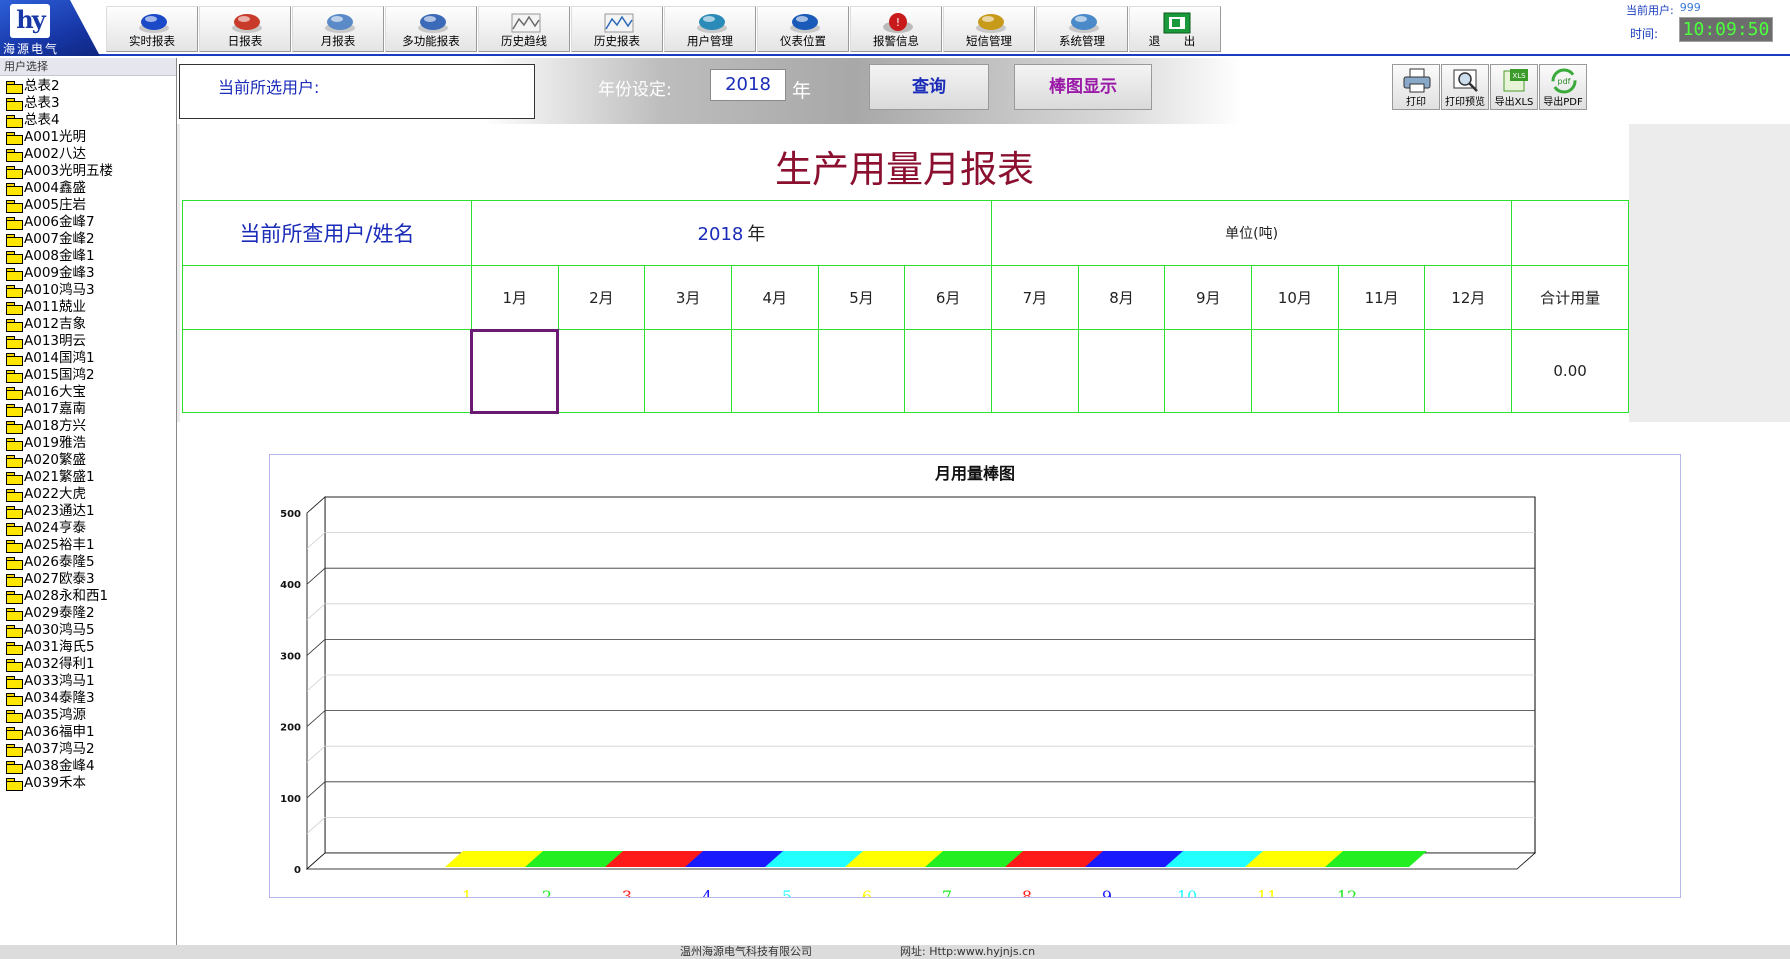 This screenshot has width=1790, height=959. What do you see at coordinates (55, 409) in the screenshot?
I see `user-tree-item-label: A017嘉南` at bounding box center [55, 409].